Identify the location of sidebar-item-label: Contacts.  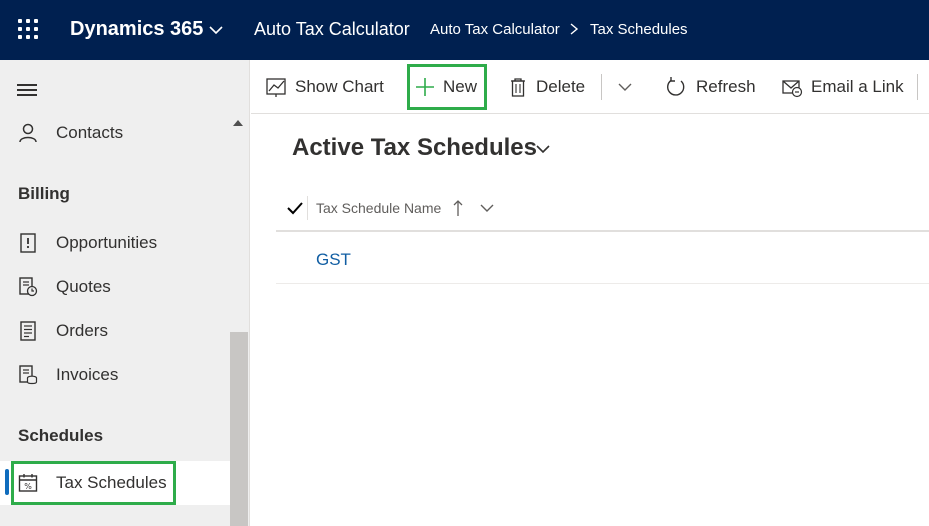
(90, 132).